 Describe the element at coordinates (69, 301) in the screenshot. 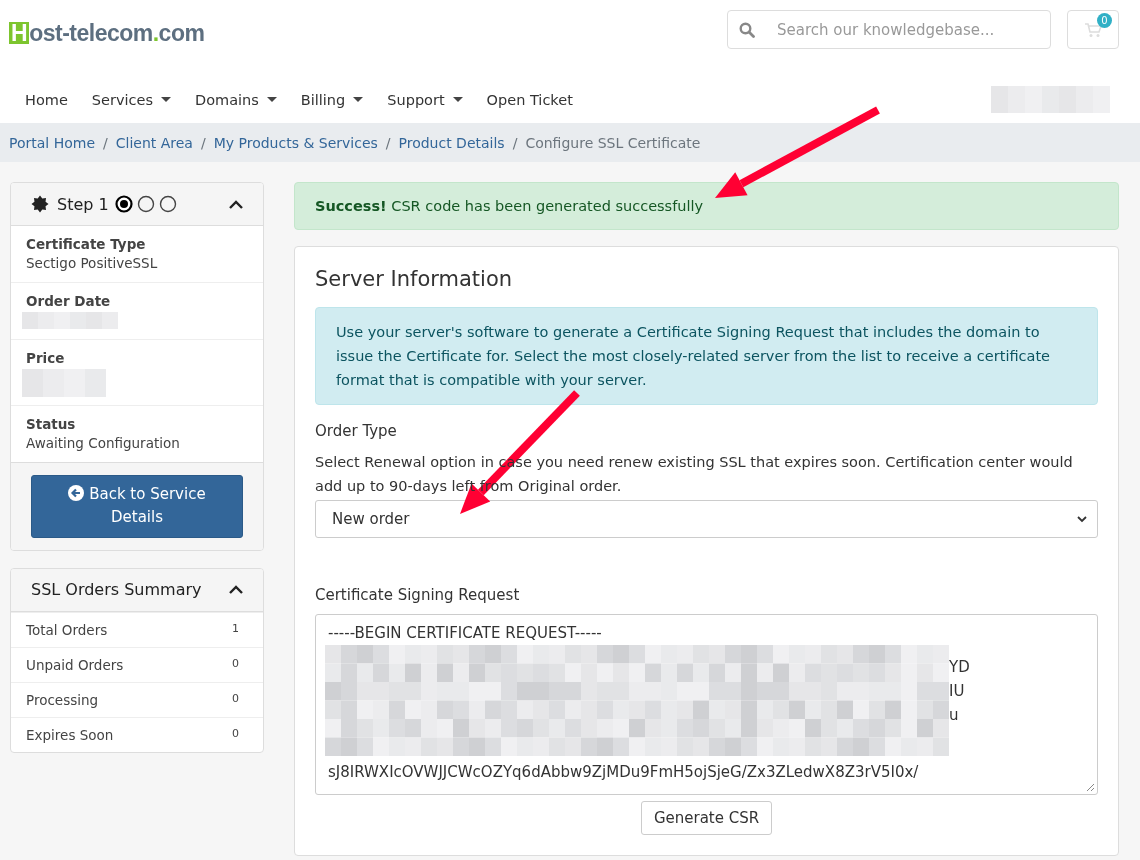

I see `field-label: Order Date` at that location.